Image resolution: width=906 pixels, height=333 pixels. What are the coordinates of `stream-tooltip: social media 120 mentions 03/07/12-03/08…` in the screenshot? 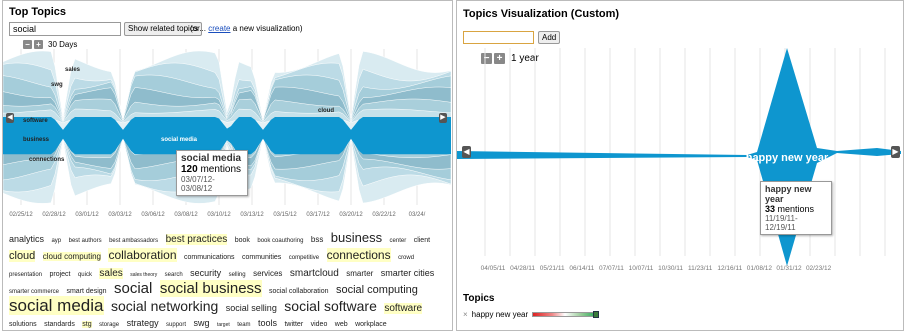 It's located at (212, 173).